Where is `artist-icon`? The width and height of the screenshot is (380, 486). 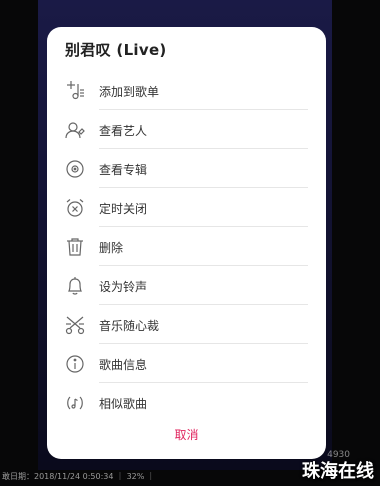 artist-icon is located at coordinates (75, 130).